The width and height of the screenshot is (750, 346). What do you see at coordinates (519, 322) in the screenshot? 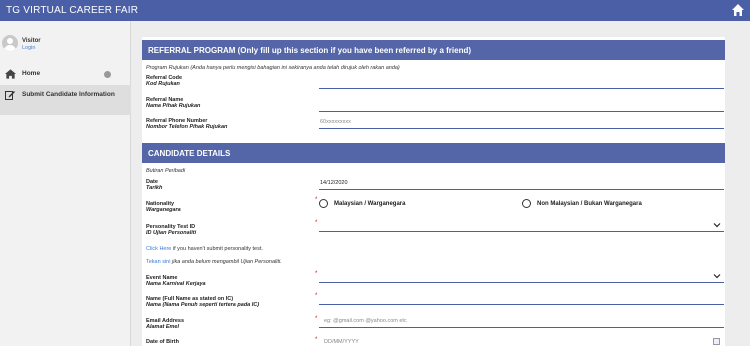
I see `email-input: * eg: @gmail.com @yahoo.com etc` at bounding box center [519, 322].